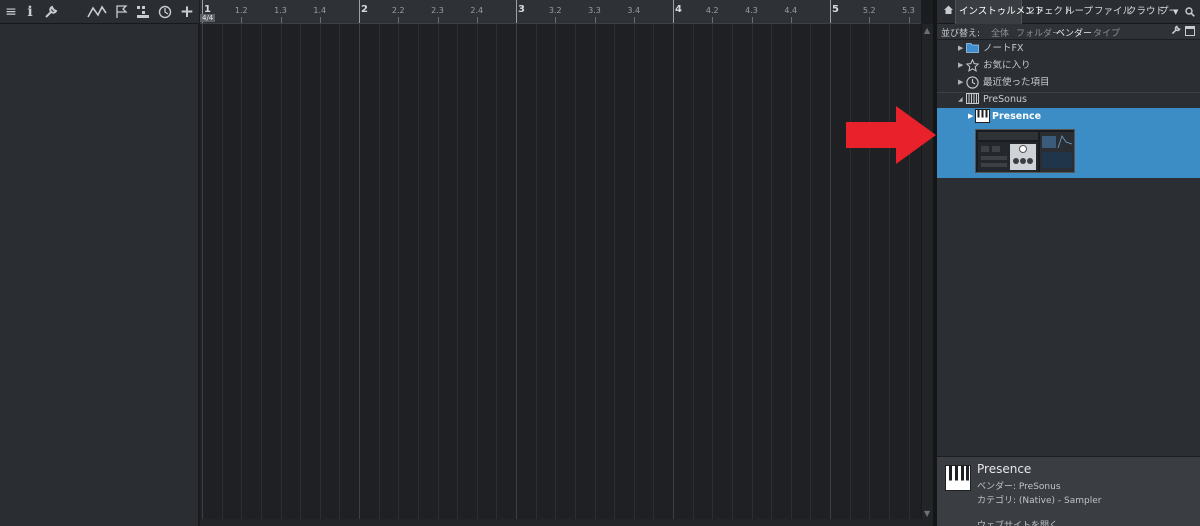  What do you see at coordinates (187, 12) in the screenshot?
I see `add-icon: +` at bounding box center [187, 12].